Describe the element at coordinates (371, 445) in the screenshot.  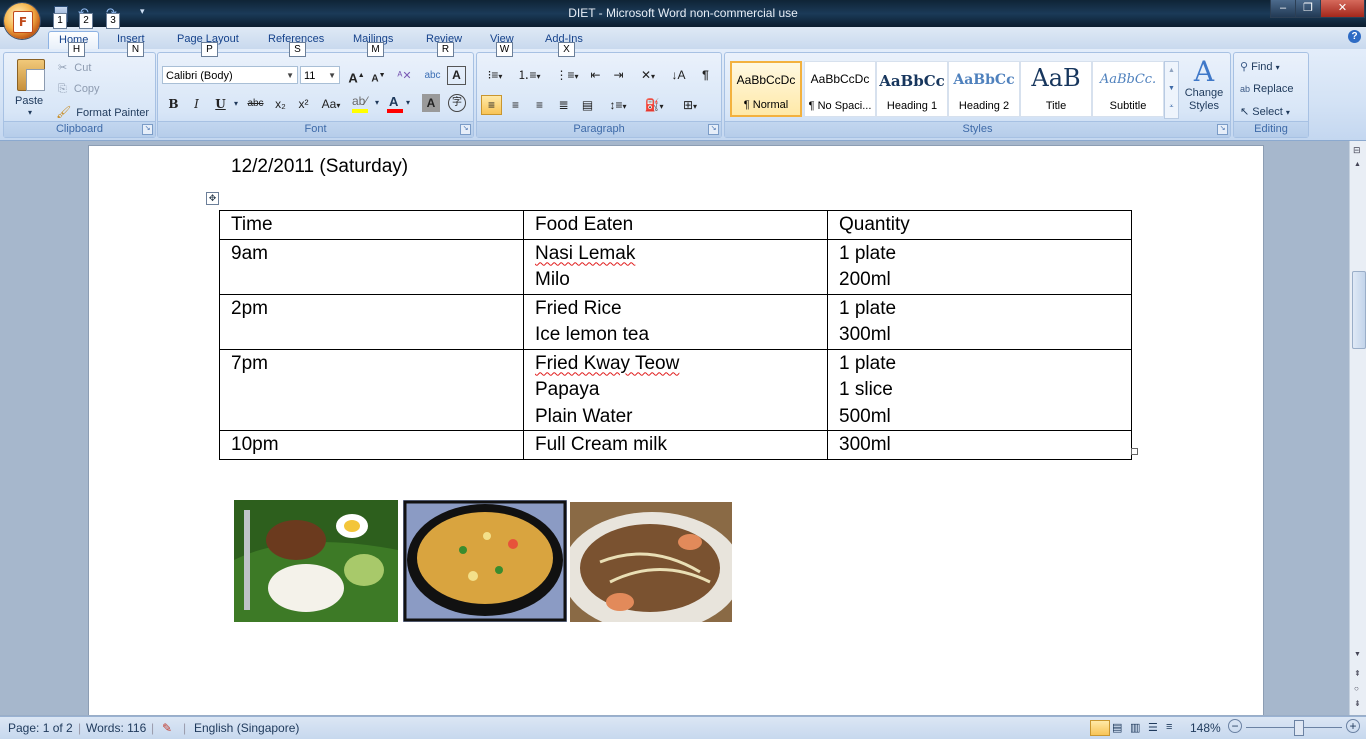
I see `time-cell: 10pm` at that location.